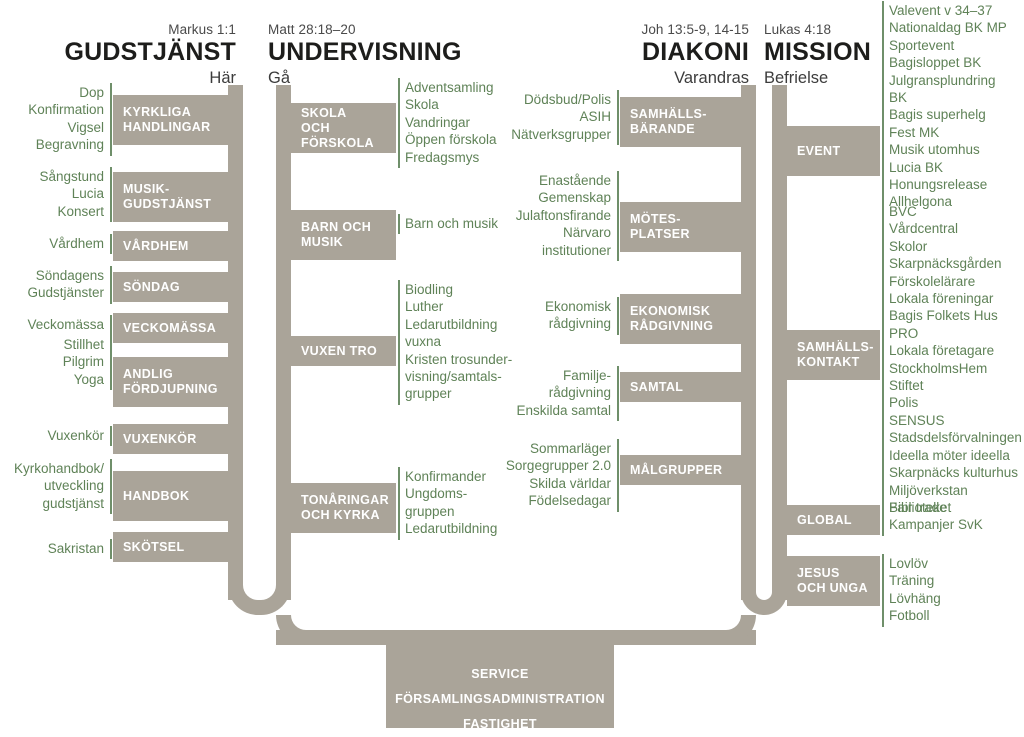 Image resolution: width=1024 pixels, height=737 pixels. What do you see at coordinates (680, 122) in the screenshot?
I see `branch-diakoni-0: SAMHÄLLS- BÄRANDE` at bounding box center [680, 122].